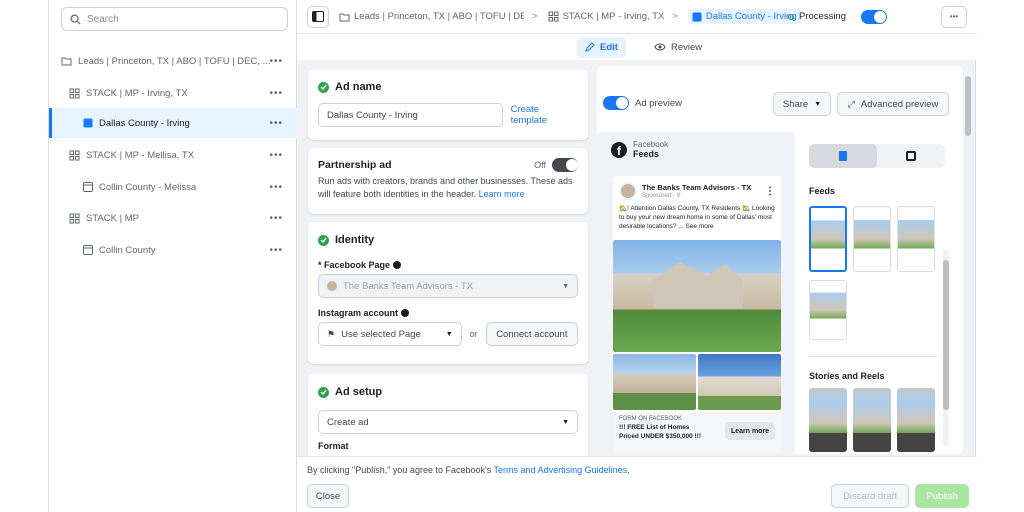 The height and width of the screenshot is (512, 1024). What do you see at coordinates (601, 47) in the screenshot?
I see `tab-edit: Edit` at bounding box center [601, 47].